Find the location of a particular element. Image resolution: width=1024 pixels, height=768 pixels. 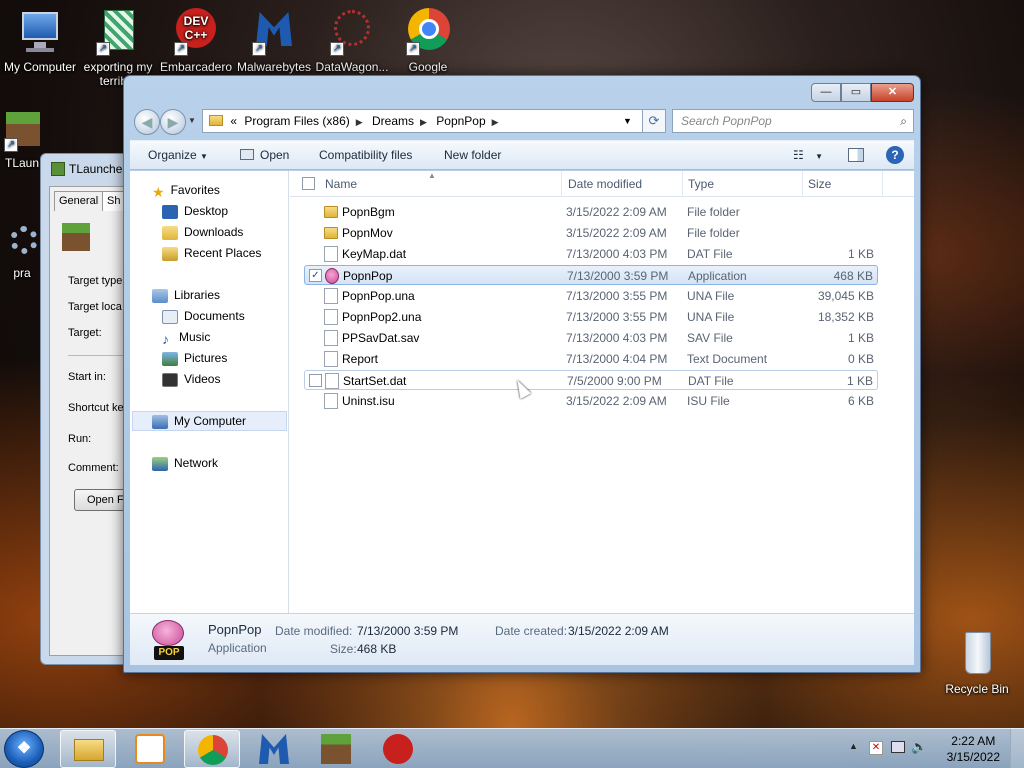

nav-pictures: Pictures is located at coordinates (194, 358).